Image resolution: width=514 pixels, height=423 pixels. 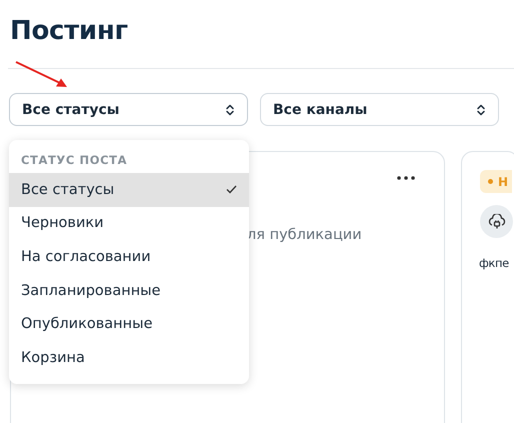 What do you see at coordinates (128, 109) in the screenshot?
I see `status-select: Все статусы` at bounding box center [128, 109].